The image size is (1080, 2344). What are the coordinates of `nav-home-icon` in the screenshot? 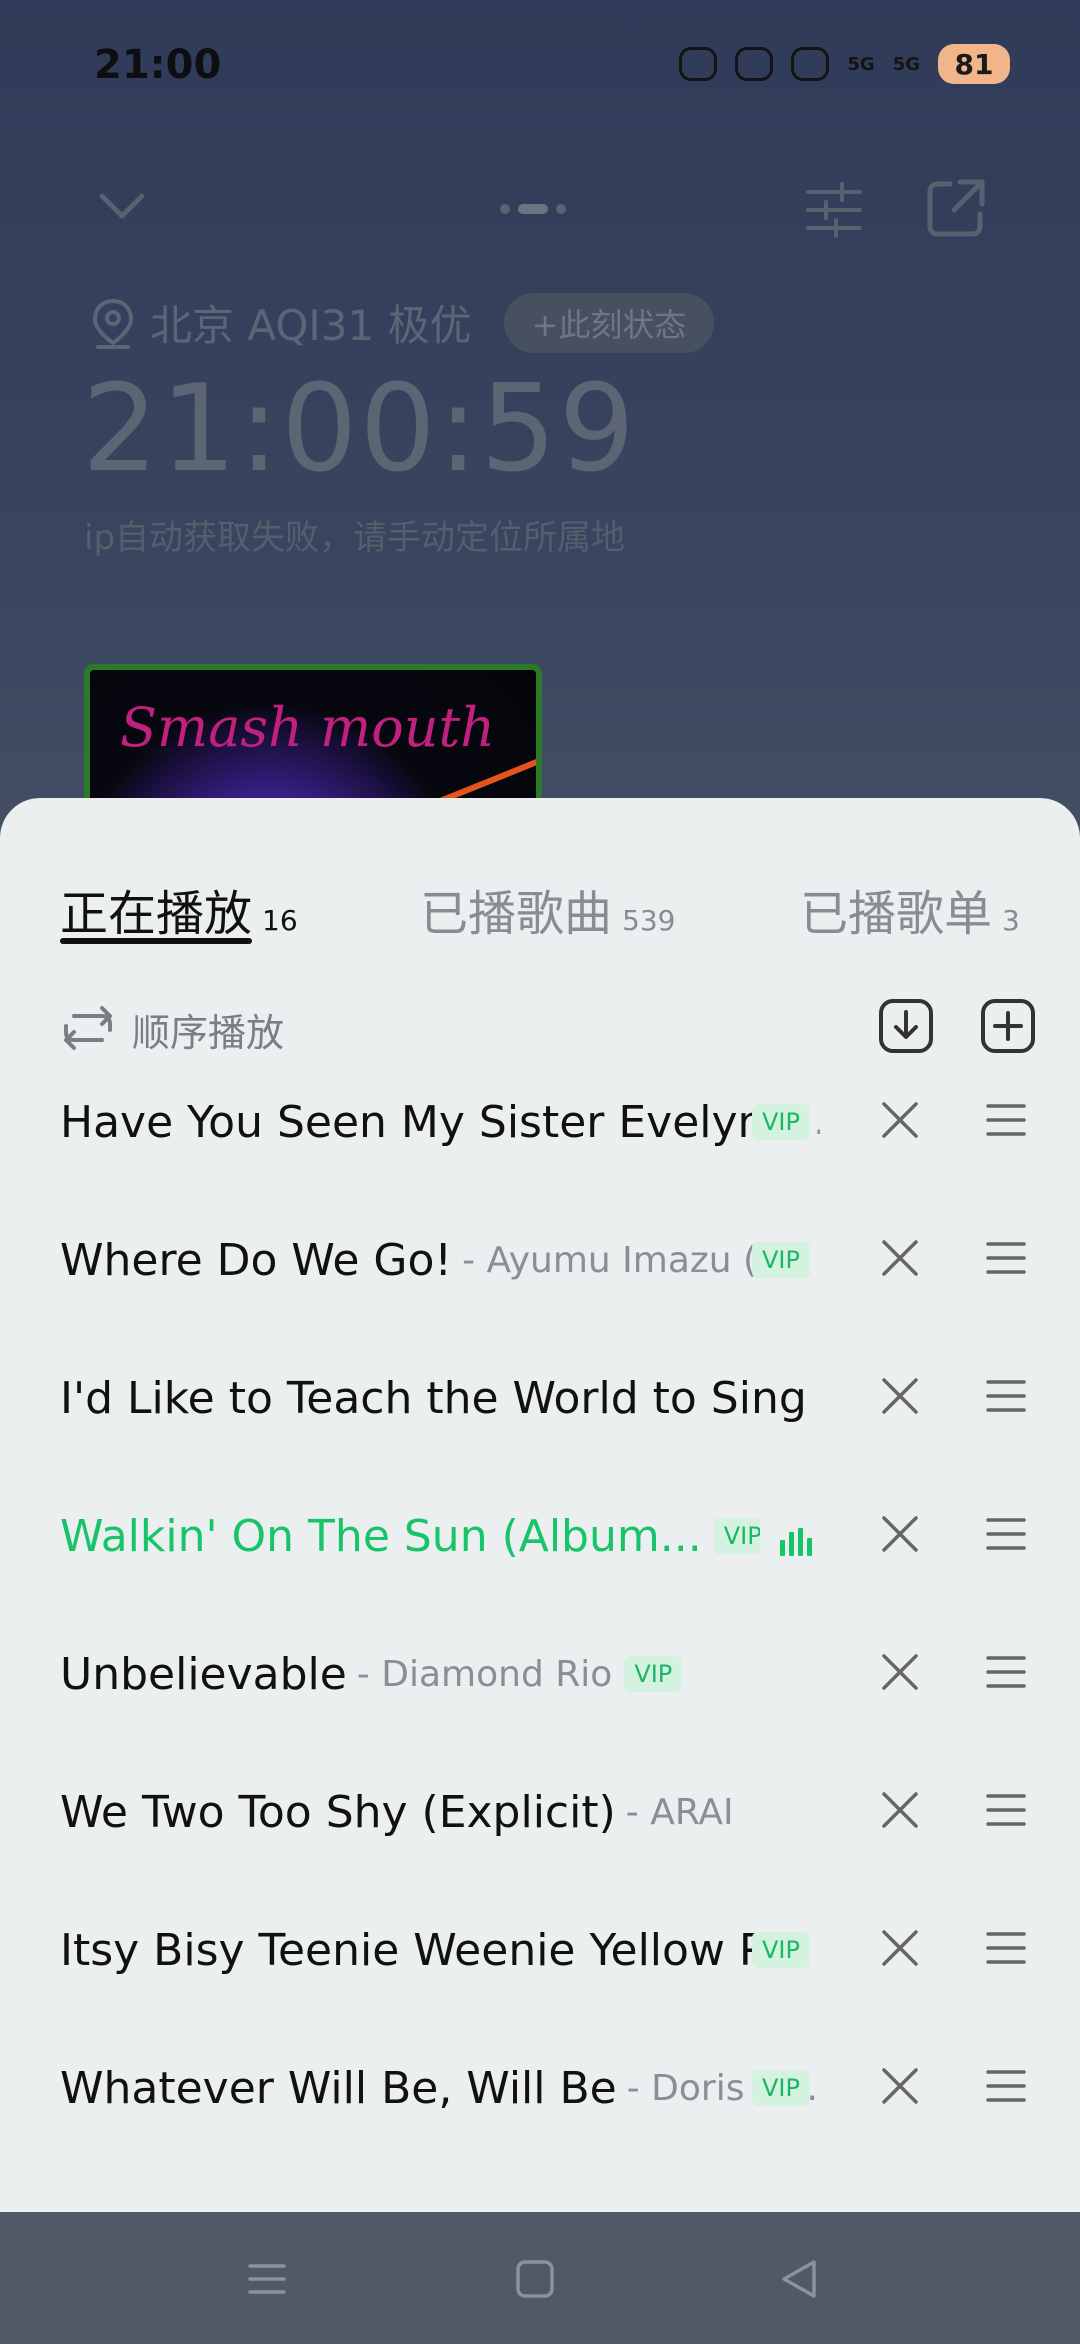 It's located at (535, 2279).